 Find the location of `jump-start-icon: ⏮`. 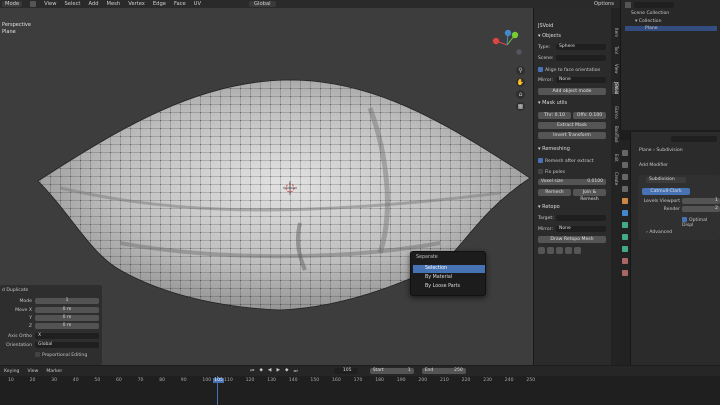

jump-start-icon: ⏮ is located at coordinates (252, 371).